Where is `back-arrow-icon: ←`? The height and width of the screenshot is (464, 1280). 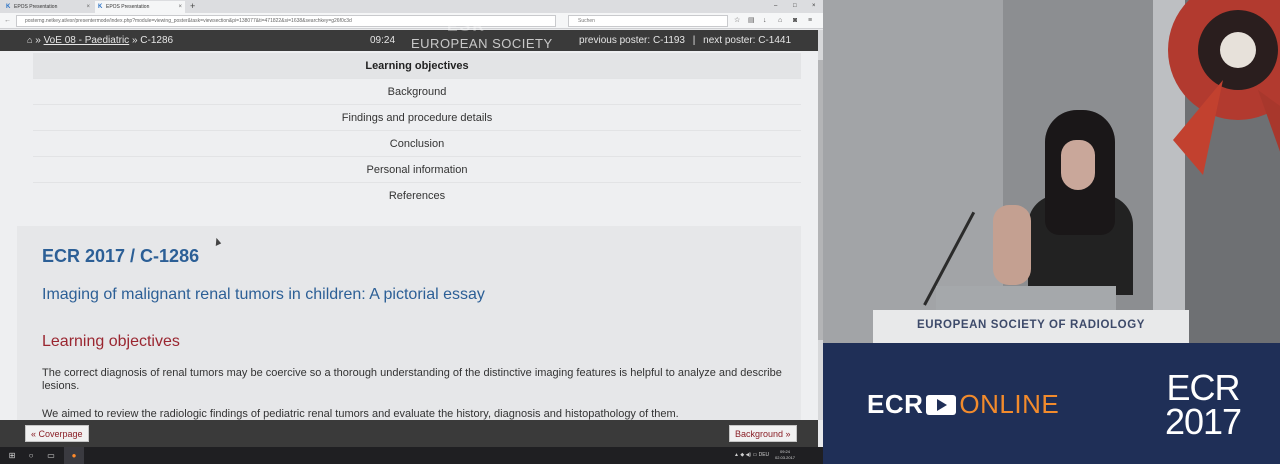
back-arrow-icon: ← is located at coordinates (7, 21).